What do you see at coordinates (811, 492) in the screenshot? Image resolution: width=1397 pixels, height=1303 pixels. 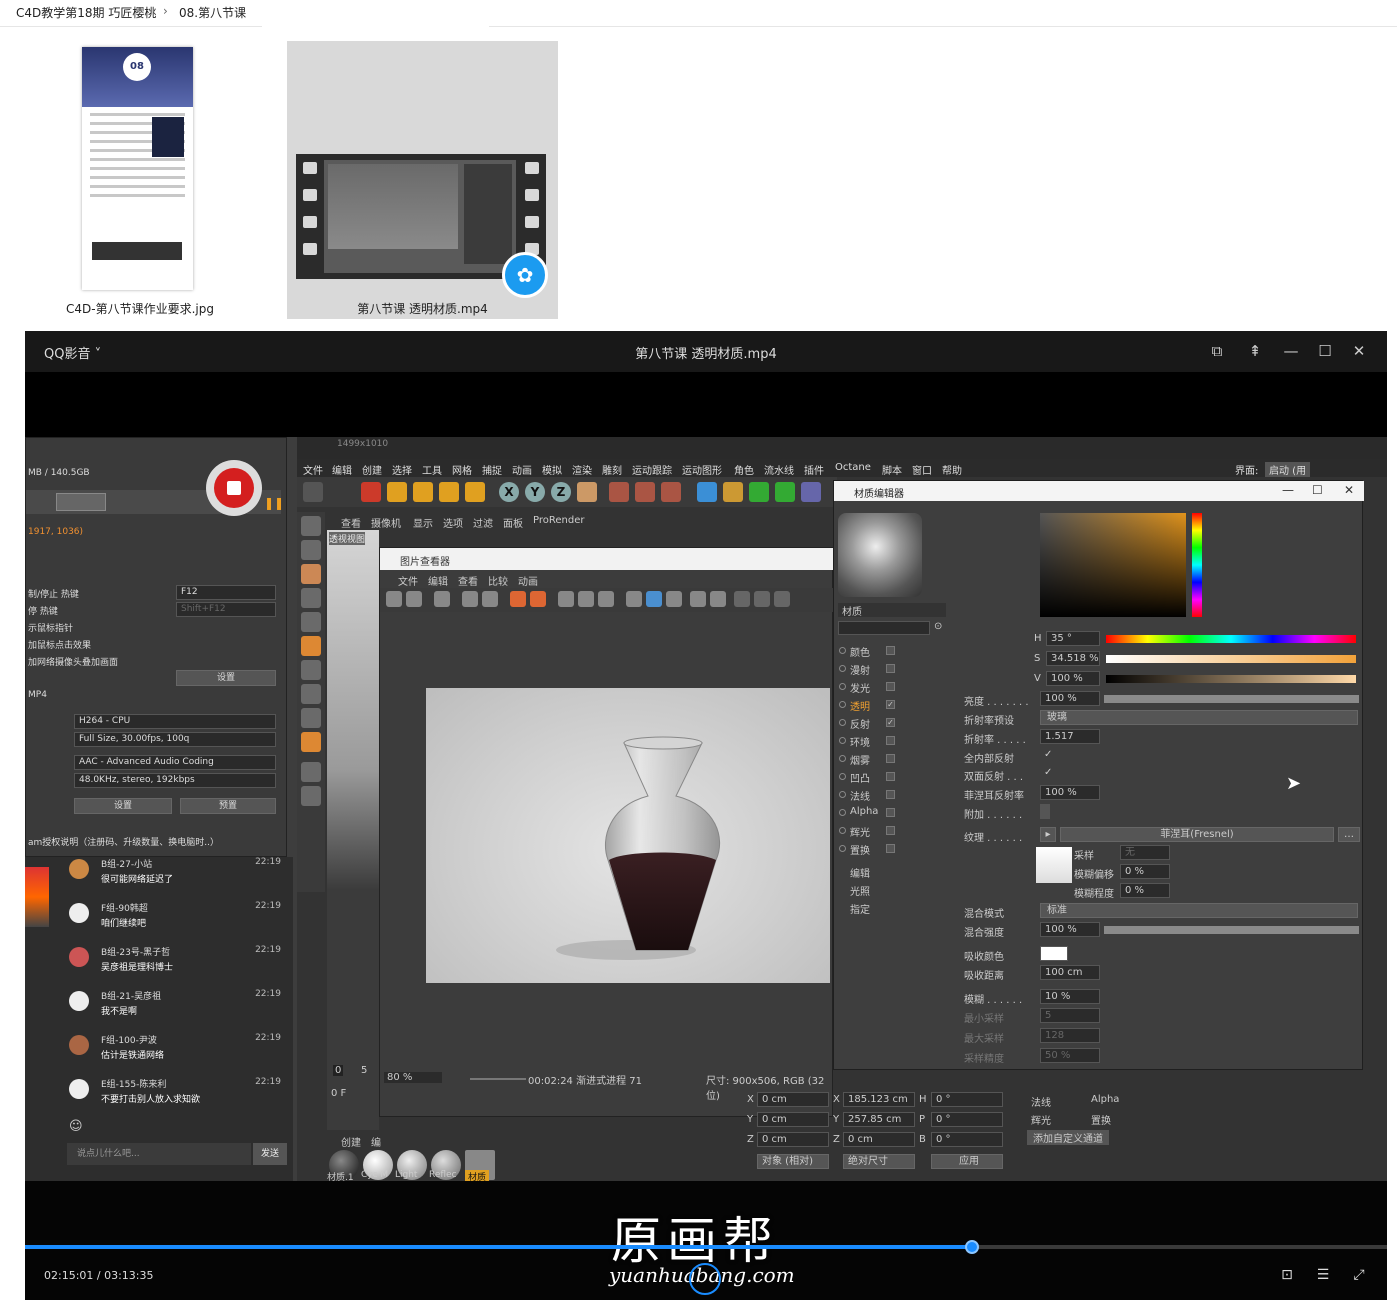 I see `deformer-icon` at bounding box center [811, 492].